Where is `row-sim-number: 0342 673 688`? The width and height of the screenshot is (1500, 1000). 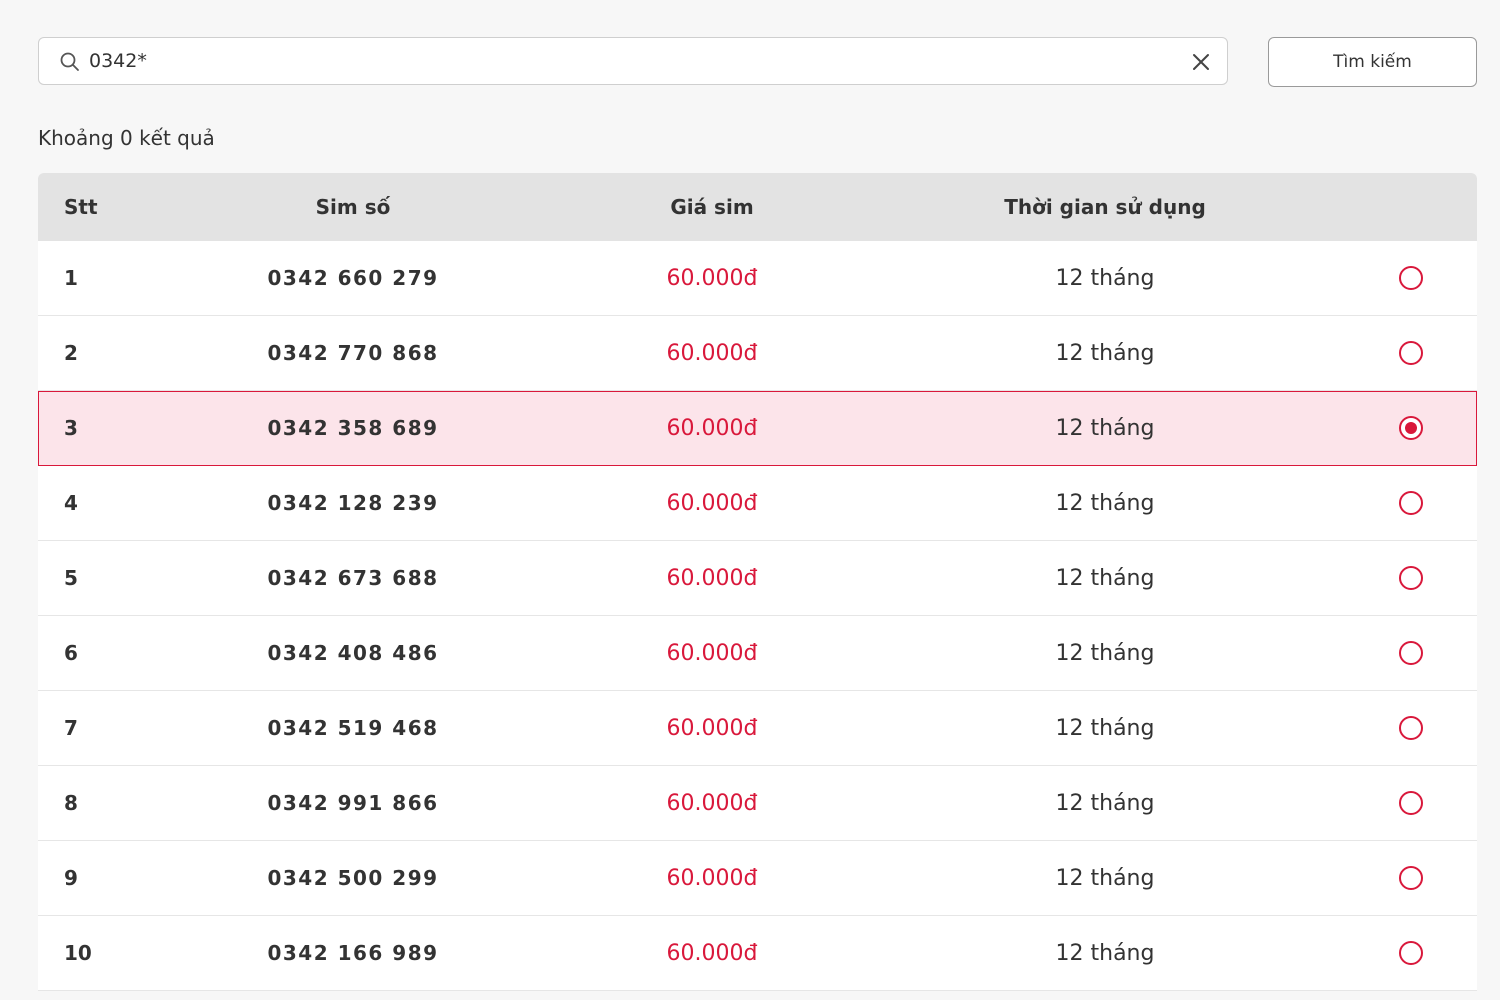
row-sim-number: 0342 673 688 is located at coordinates (353, 578).